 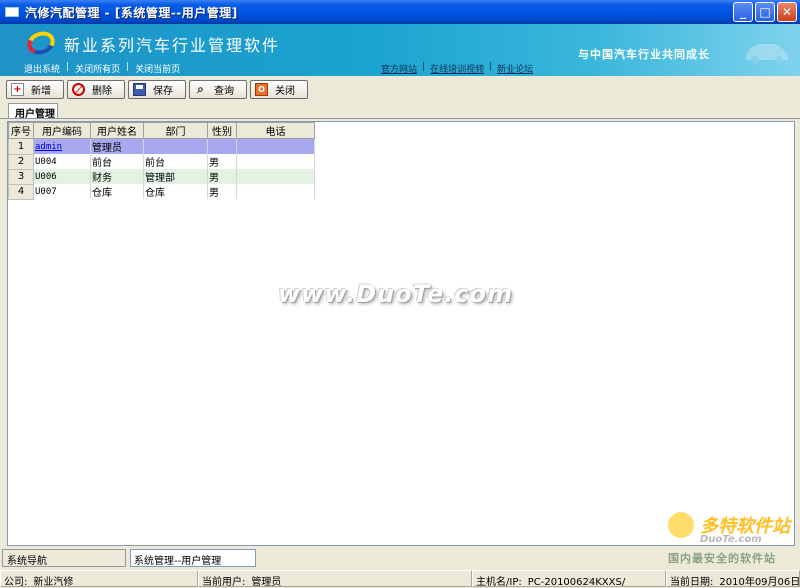 What do you see at coordinates (102, 91) in the screenshot?
I see `delete-button-label: 删除` at bounding box center [102, 91].